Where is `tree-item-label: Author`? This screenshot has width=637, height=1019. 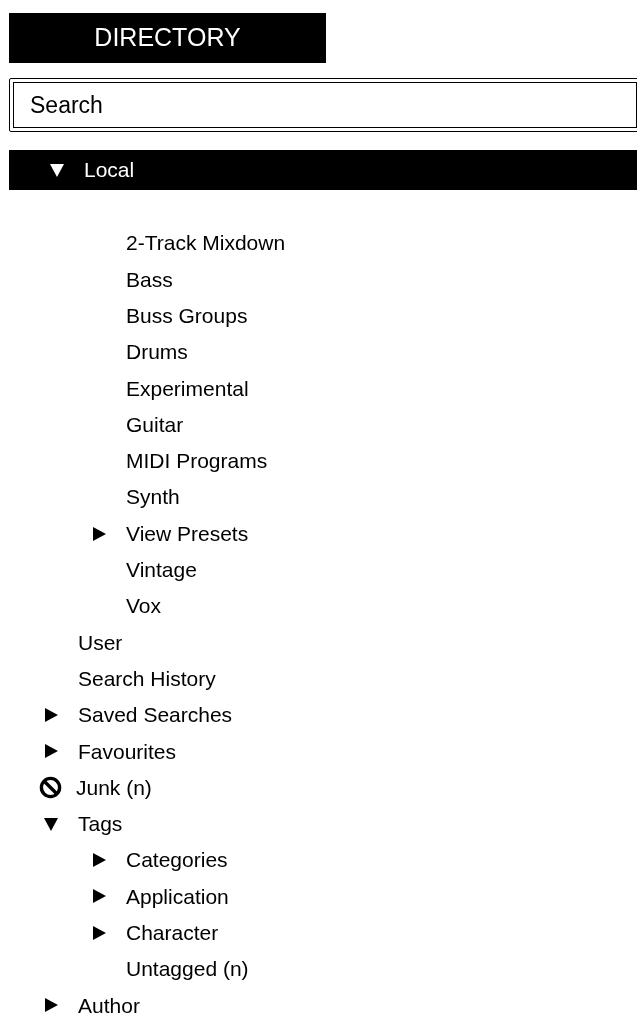 tree-item-label: Author is located at coordinates (109, 1005).